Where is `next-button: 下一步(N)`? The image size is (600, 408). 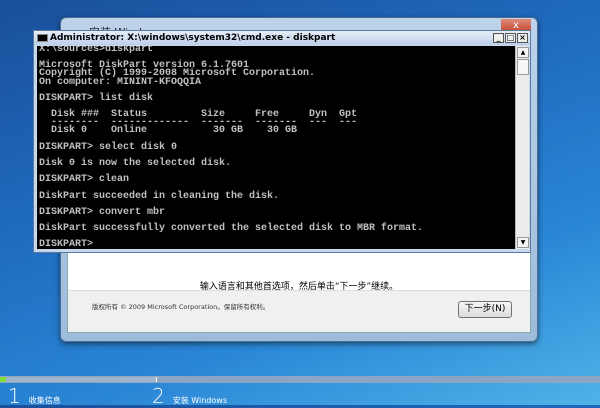
next-button: 下一步(N) is located at coordinates (485, 309).